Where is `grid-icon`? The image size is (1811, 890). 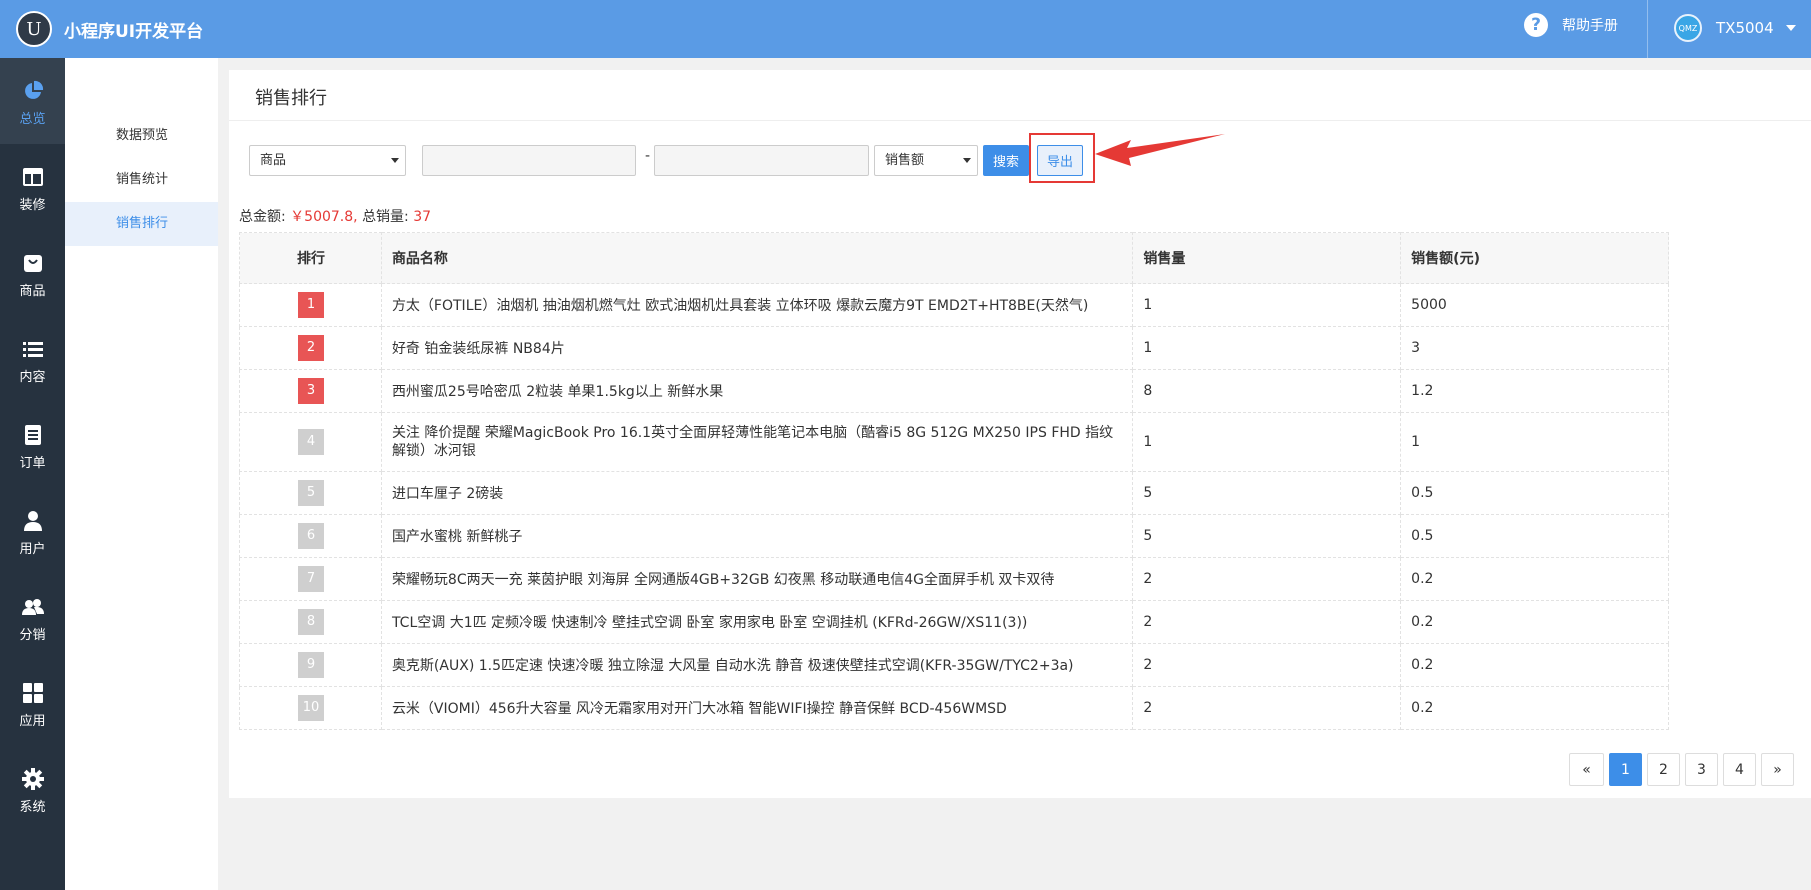 grid-icon is located at coordinates (32, 693).